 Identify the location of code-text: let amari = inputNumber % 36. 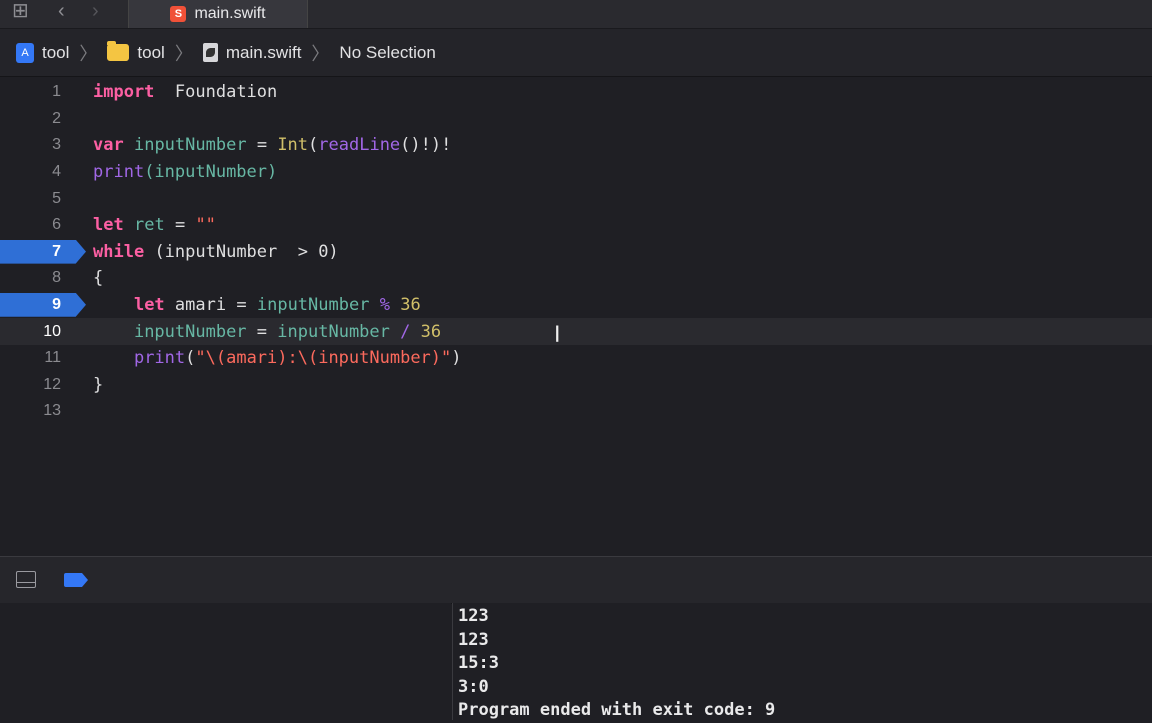
(257, 305).